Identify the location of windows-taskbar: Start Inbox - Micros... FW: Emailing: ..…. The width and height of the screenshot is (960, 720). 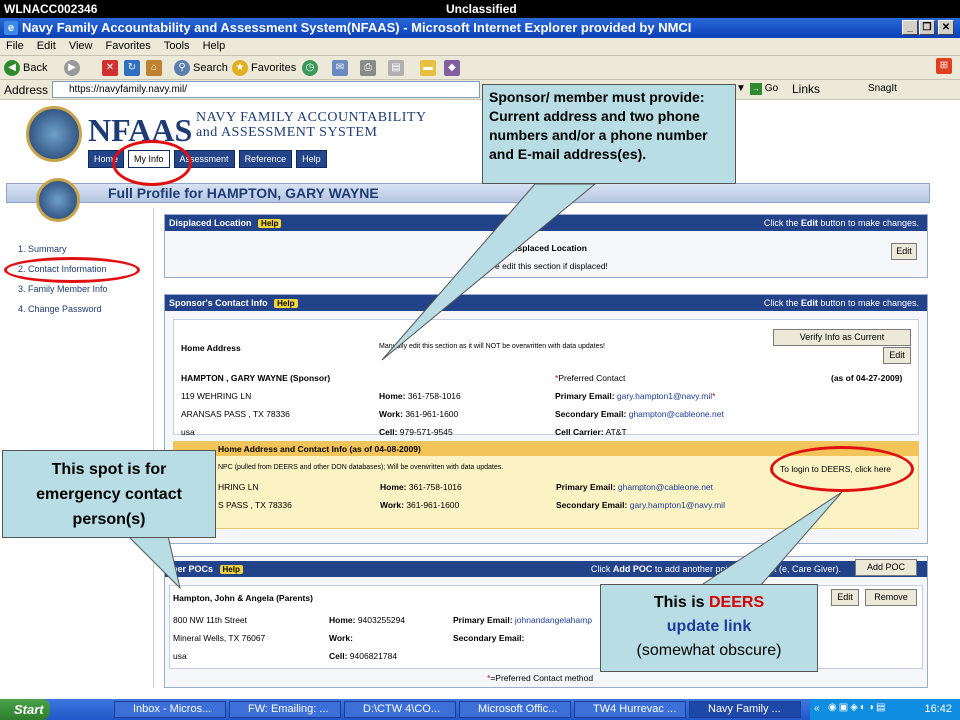
(480, 709).